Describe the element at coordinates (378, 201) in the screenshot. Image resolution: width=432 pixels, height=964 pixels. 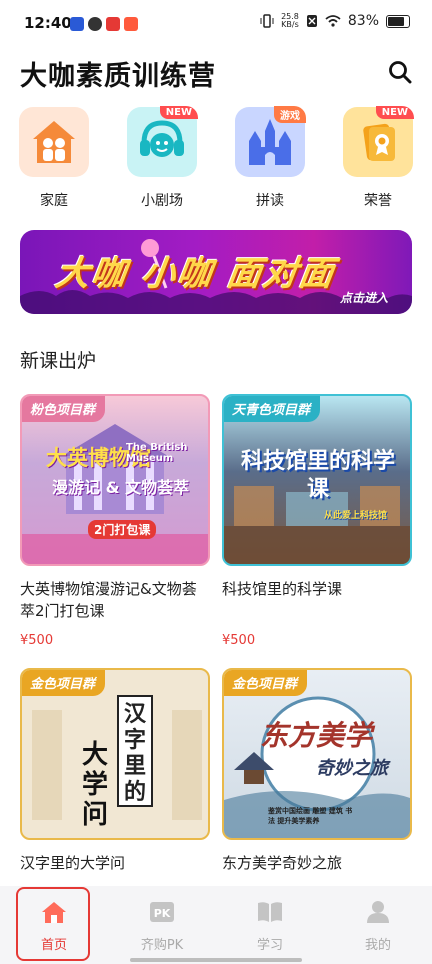
I see `category-label: 荣誉` at that location.